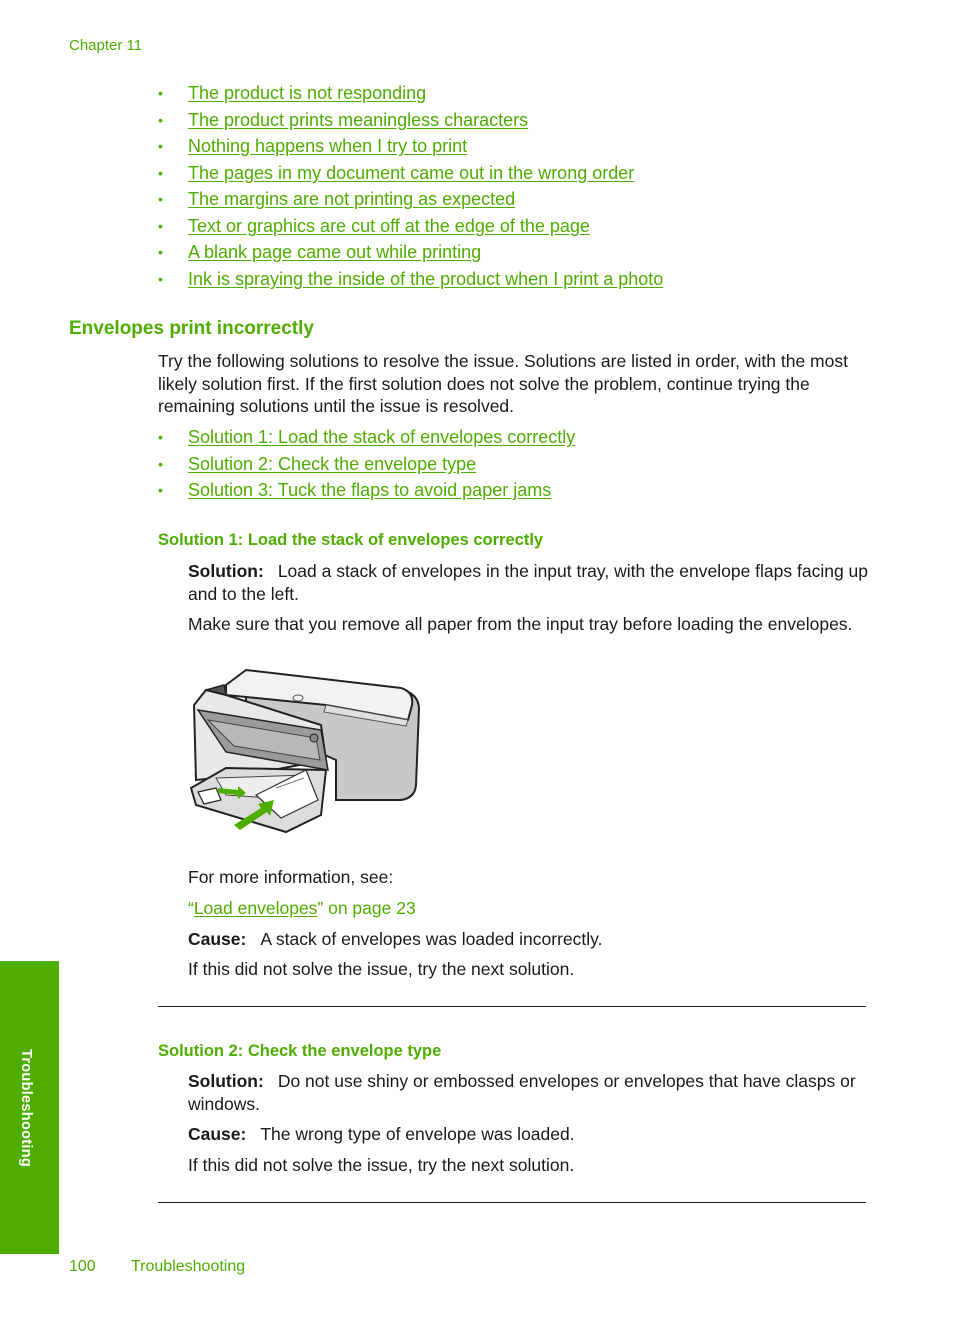 This screenshot has height=1321, width=954. What do you see at coordinates (256, 908) in the screenshot?
I see `load-envelopes-link: Load envelopes` at bounding box center [256, 908].